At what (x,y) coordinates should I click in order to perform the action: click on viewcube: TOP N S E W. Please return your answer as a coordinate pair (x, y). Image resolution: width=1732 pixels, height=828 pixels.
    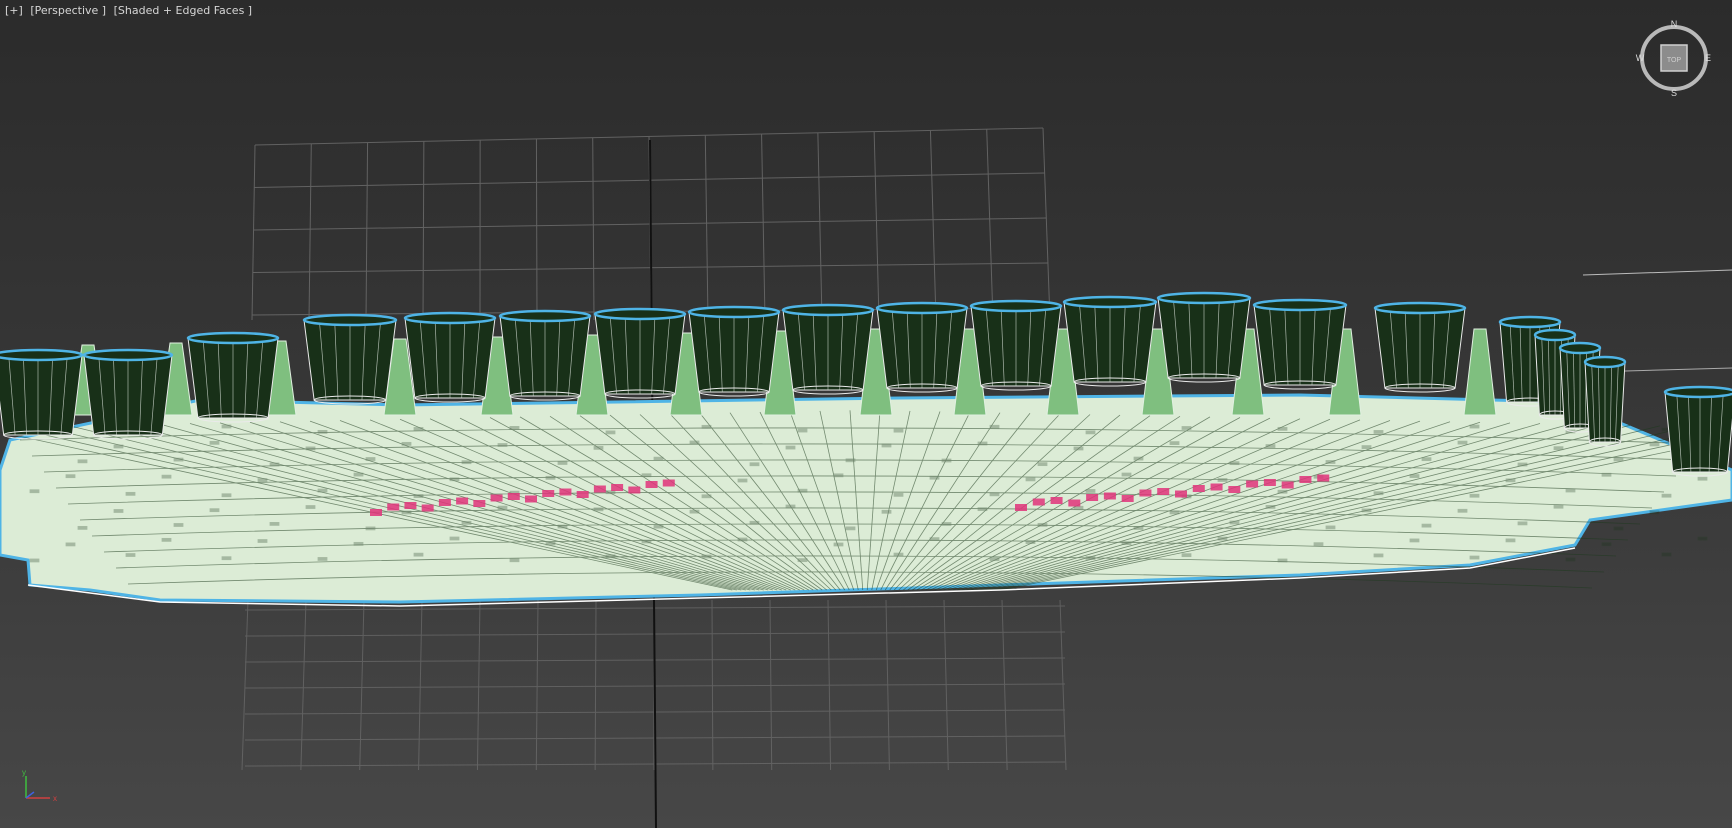
    Looking at the image, I should click on (1674, 58).